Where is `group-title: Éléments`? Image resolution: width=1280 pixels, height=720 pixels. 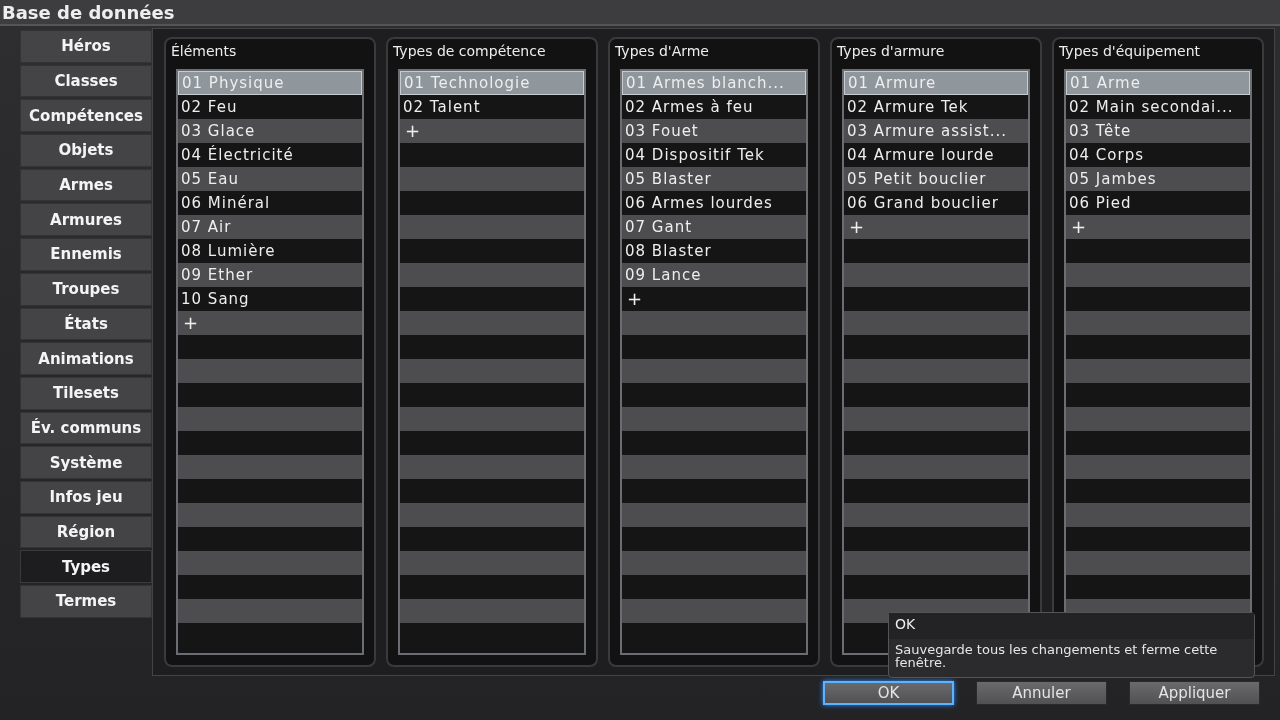 group-title: Éléments is located at coordinates (204, 51).